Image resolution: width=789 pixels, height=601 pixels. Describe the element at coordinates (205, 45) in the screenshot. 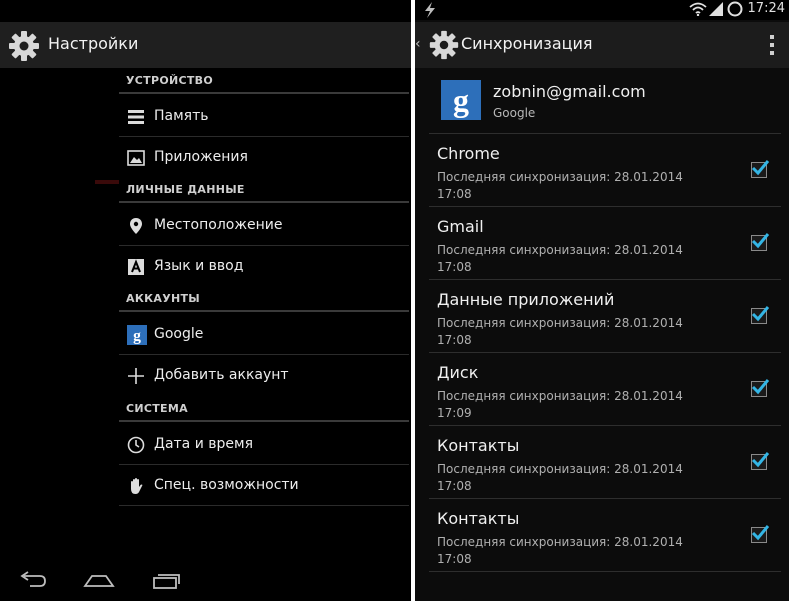

I see `settings-action-bar: Настройки` at that location.